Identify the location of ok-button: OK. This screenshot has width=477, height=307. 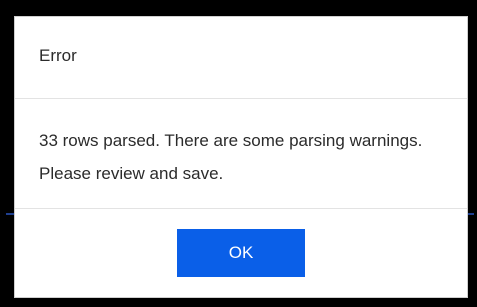
(241, 253).